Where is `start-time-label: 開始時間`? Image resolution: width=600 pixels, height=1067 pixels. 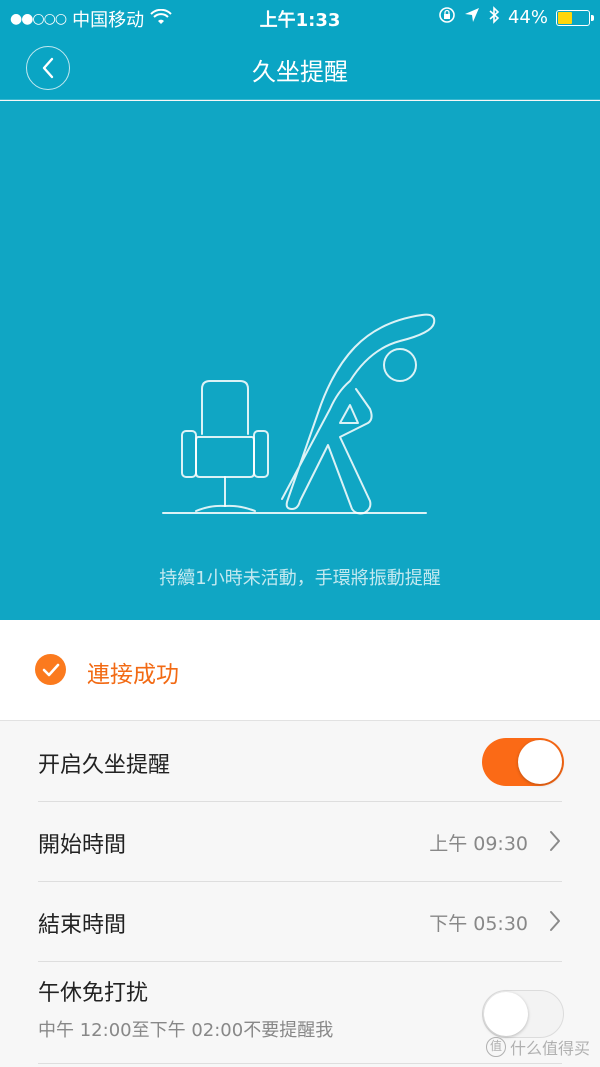
start-time-label: 開始時間 is located at coordinates (82, 845).